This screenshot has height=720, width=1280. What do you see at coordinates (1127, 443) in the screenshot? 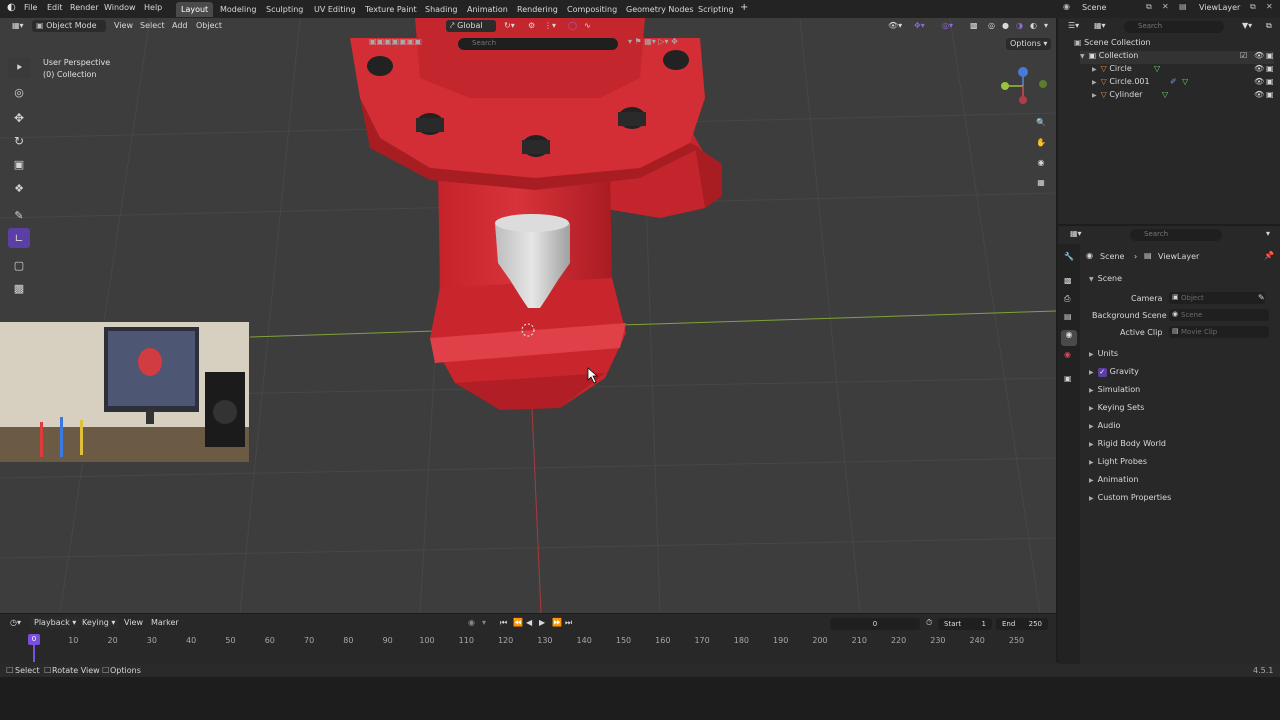
I see `section-rigid-body-world: ▶ Rigid Body World` at bounding box center [1127, 443].